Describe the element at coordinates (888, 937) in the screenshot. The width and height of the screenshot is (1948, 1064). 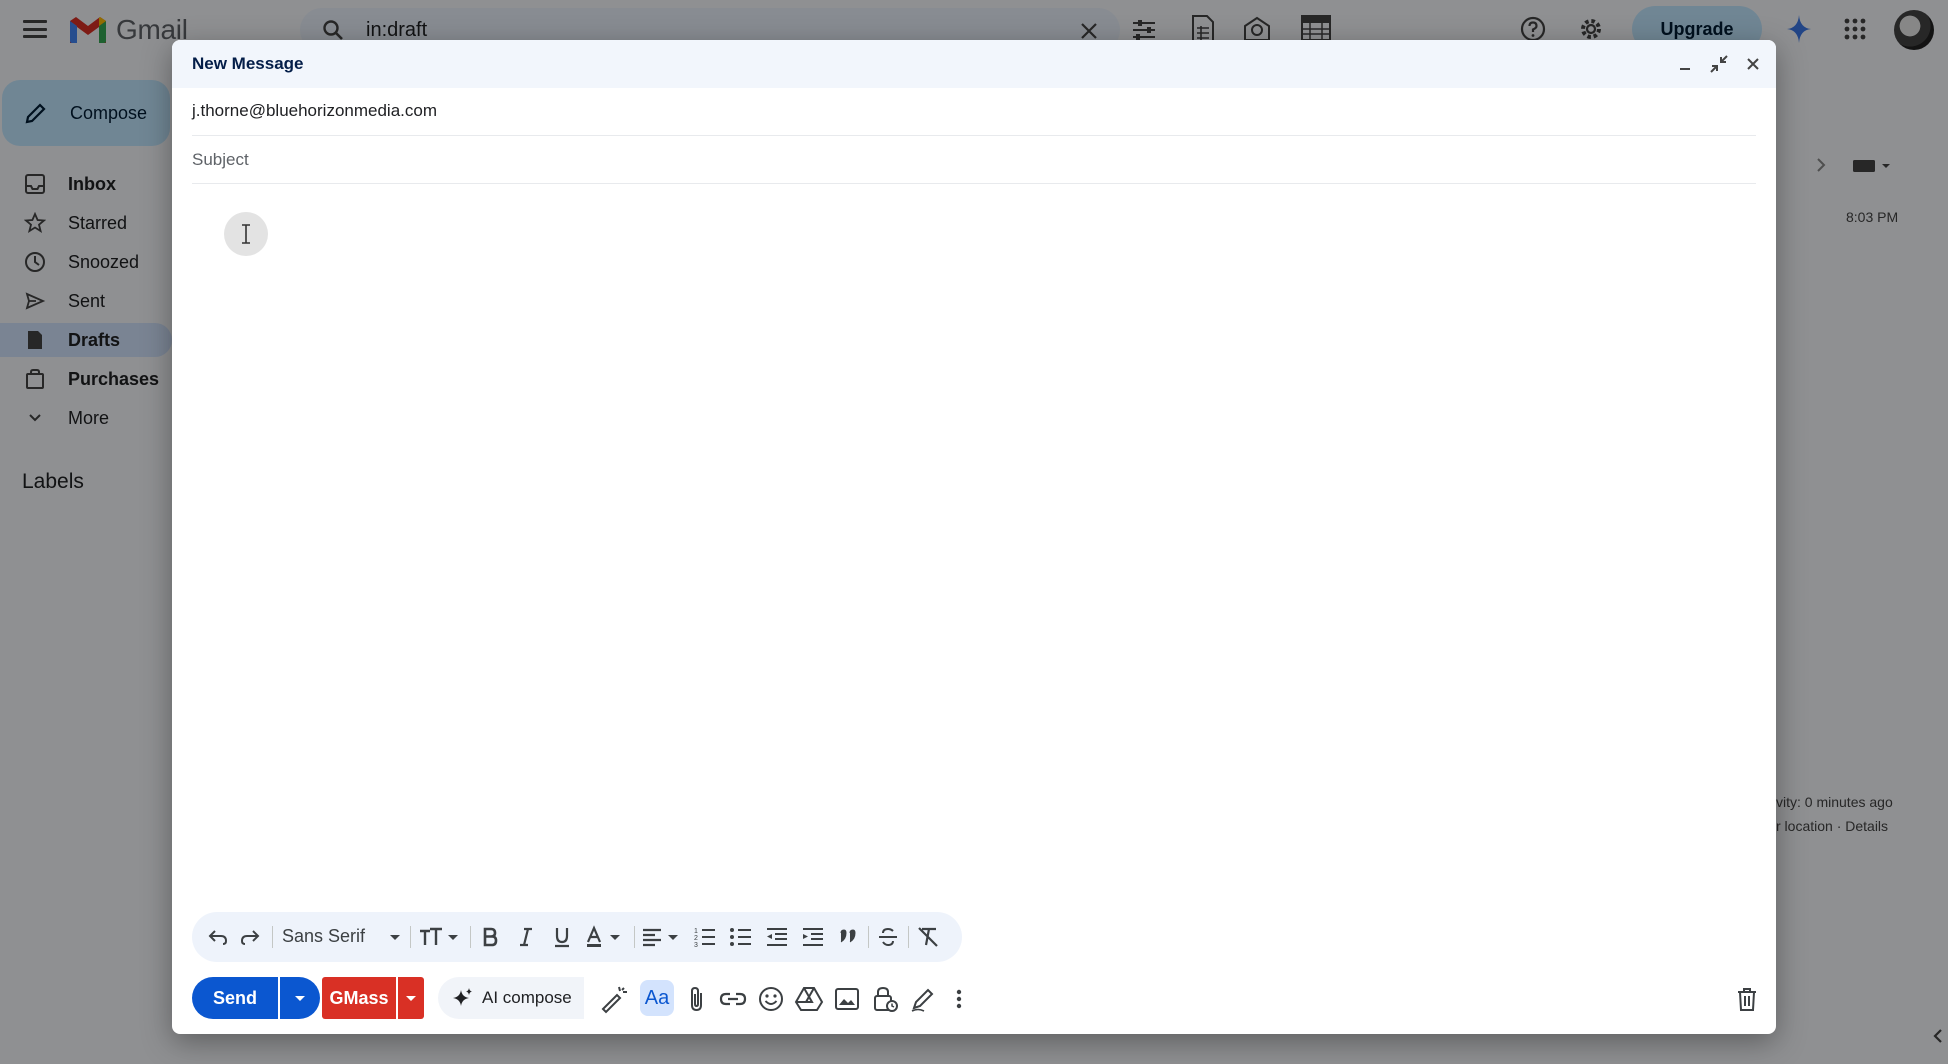
I see `strikethrough-icon` at that location.